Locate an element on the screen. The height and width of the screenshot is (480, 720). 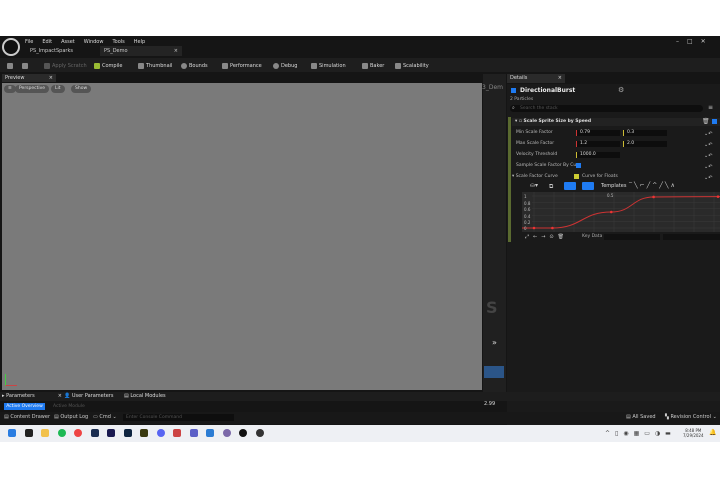
s-glyph-icon: S is located at coordinates (492, 307).